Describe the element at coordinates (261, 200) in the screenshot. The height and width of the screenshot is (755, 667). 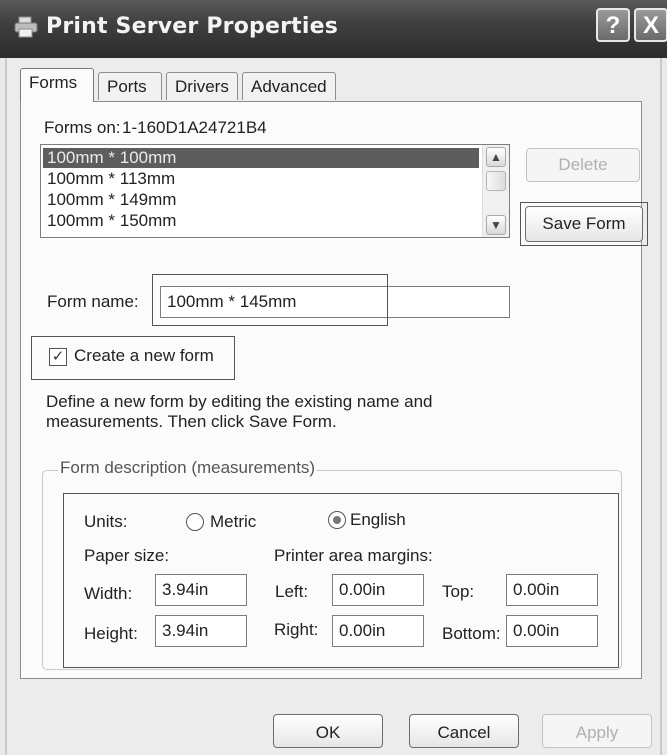
I see `list-item: 100mm * 149mm` at that location.